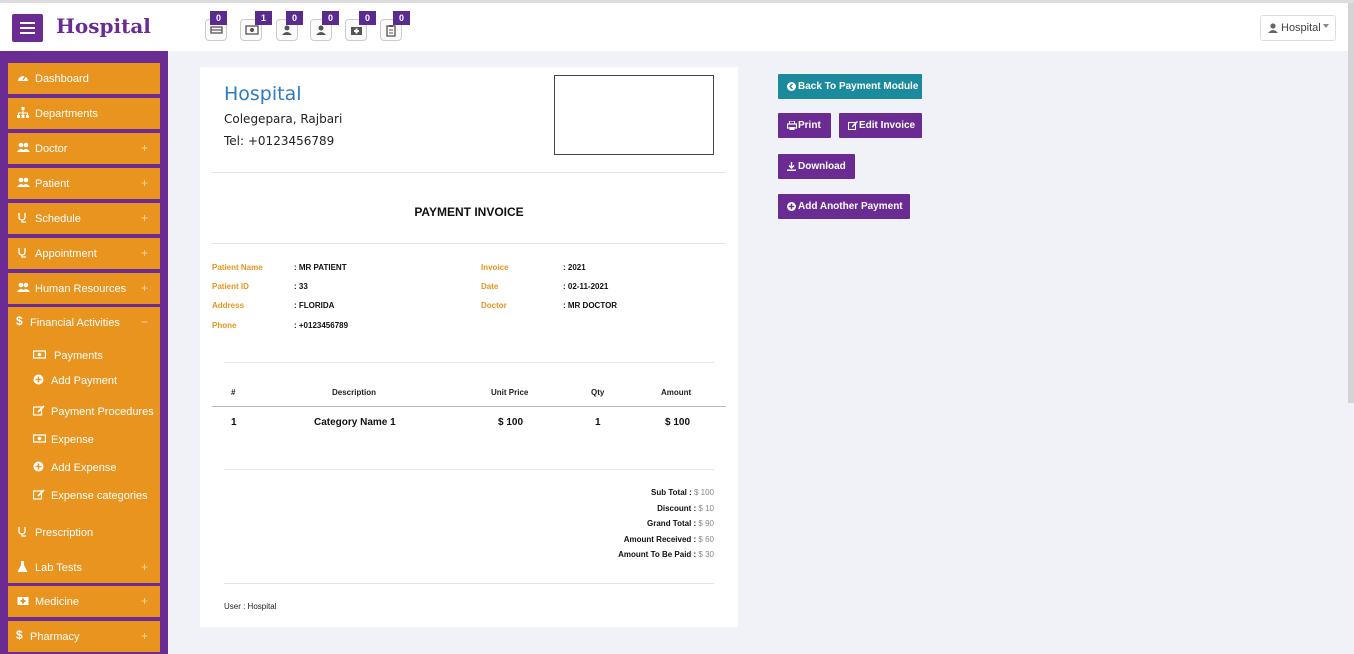 This screenshot has width=1354, height=654. I want to click on hospital-name: Hospital, so click(263, 94).